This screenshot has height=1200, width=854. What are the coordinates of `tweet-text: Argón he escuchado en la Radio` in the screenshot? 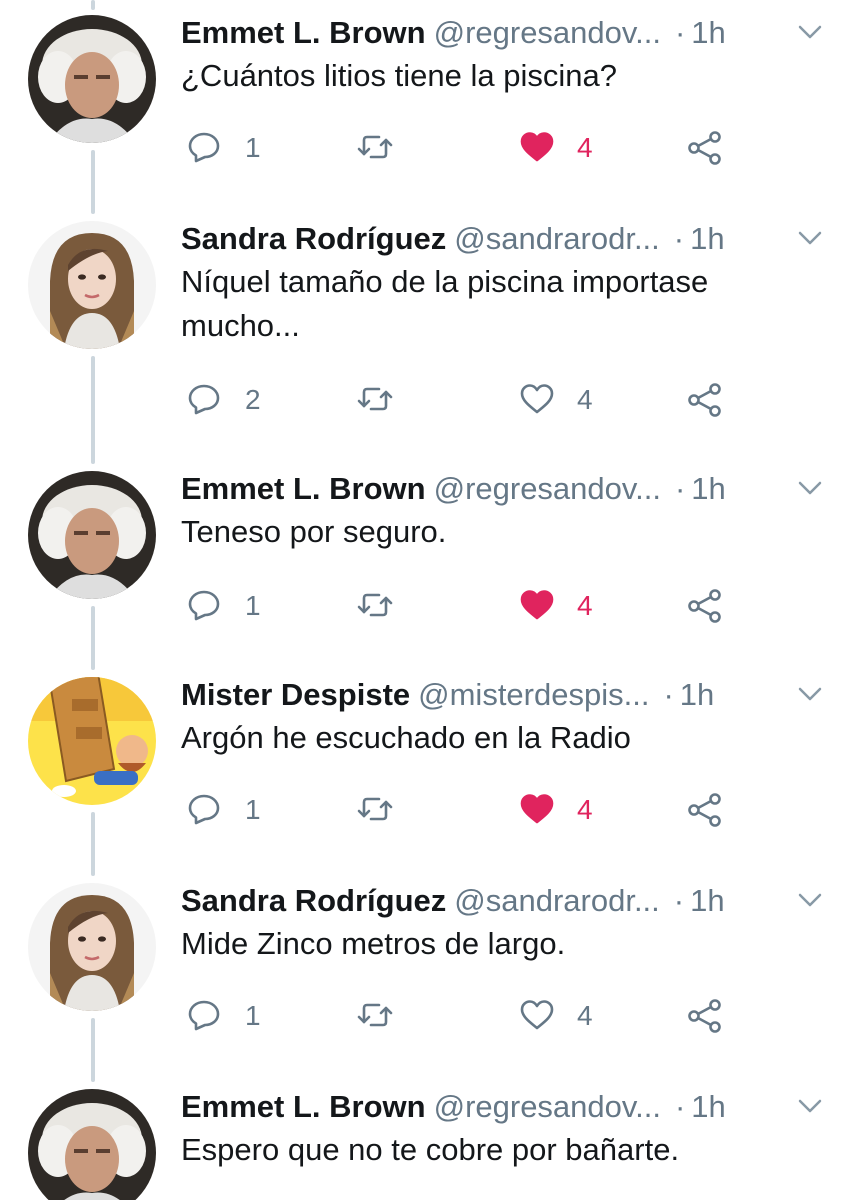 It's located at (406, 737).